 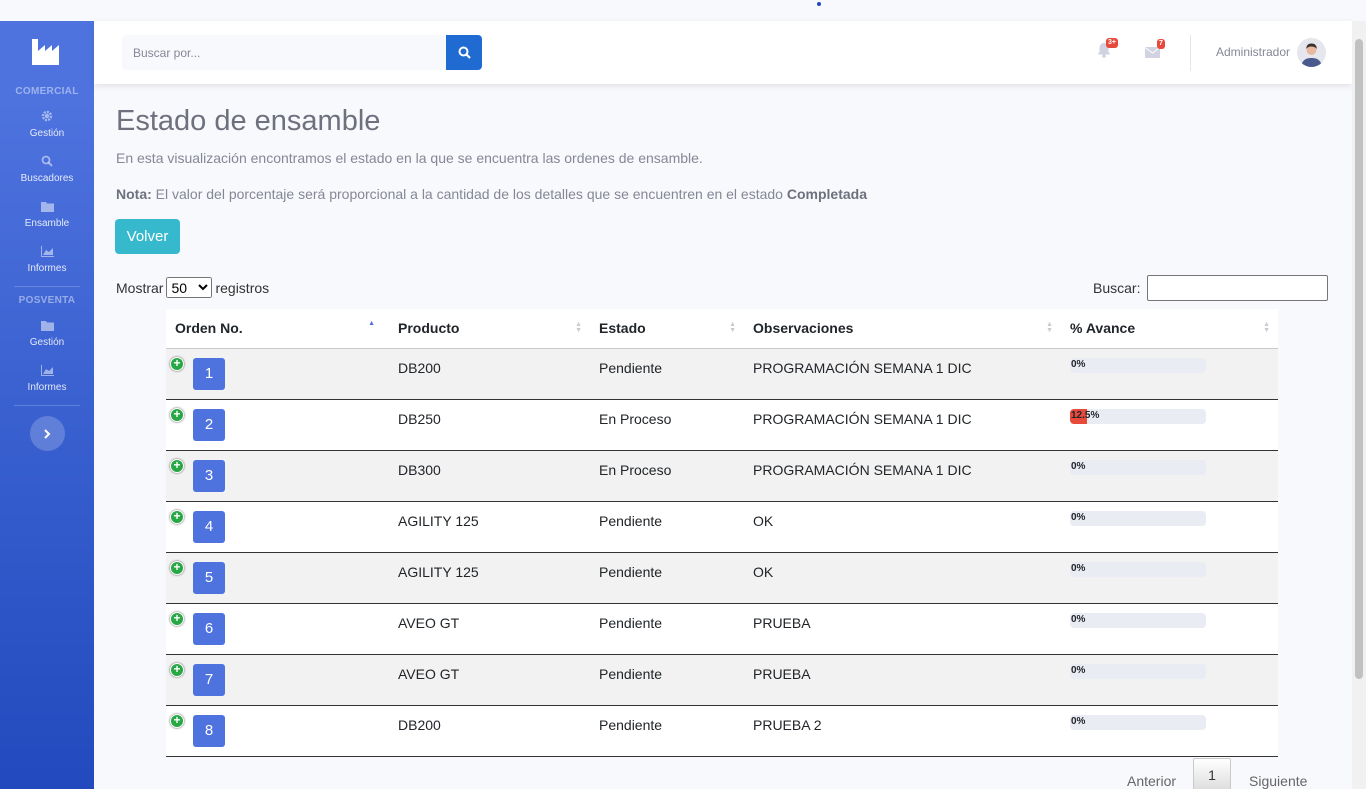 I want to click on alerts-button: 3+, so click(x=1107, y=50).